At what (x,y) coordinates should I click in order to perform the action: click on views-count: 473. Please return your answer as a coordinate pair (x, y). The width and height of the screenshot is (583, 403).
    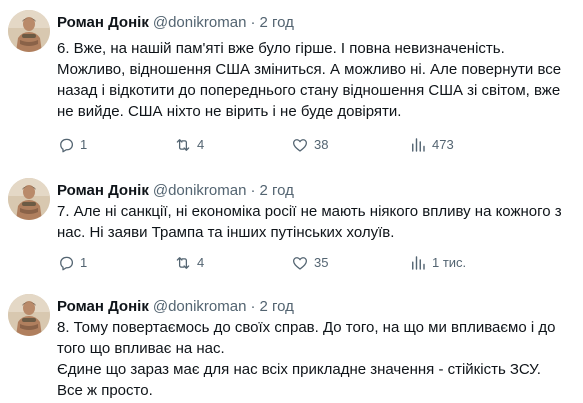
    Looking at the image, I should click on (443, 144).